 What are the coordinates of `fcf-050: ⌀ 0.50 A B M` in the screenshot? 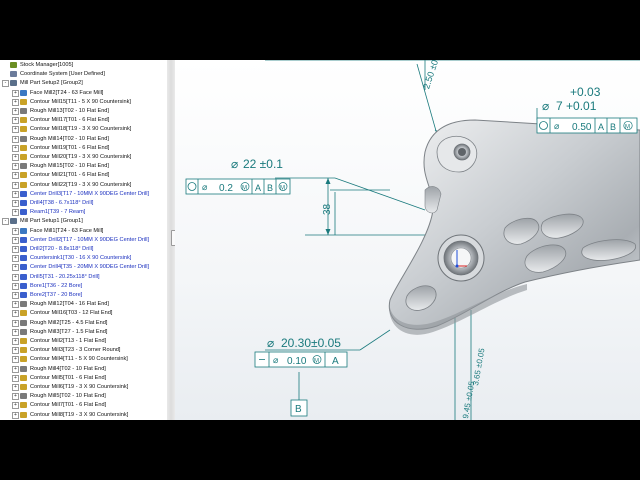 It's located at (587, 125).